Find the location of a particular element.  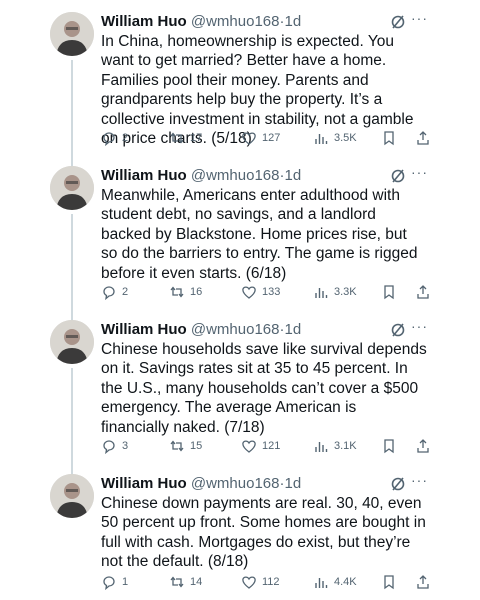

views-button: 3.3K is located at coordinates (335, 292).